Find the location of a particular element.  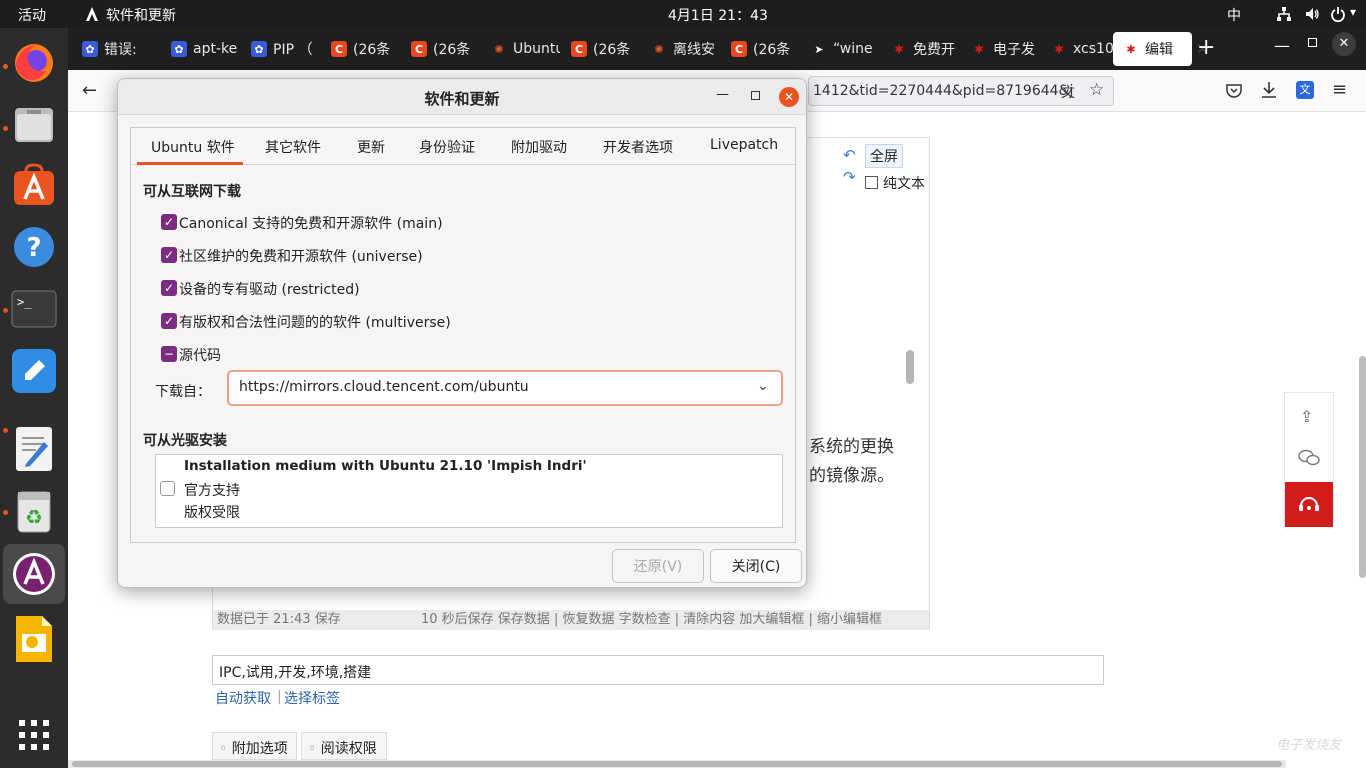

network-icon is located at coordinates (1284, 16).